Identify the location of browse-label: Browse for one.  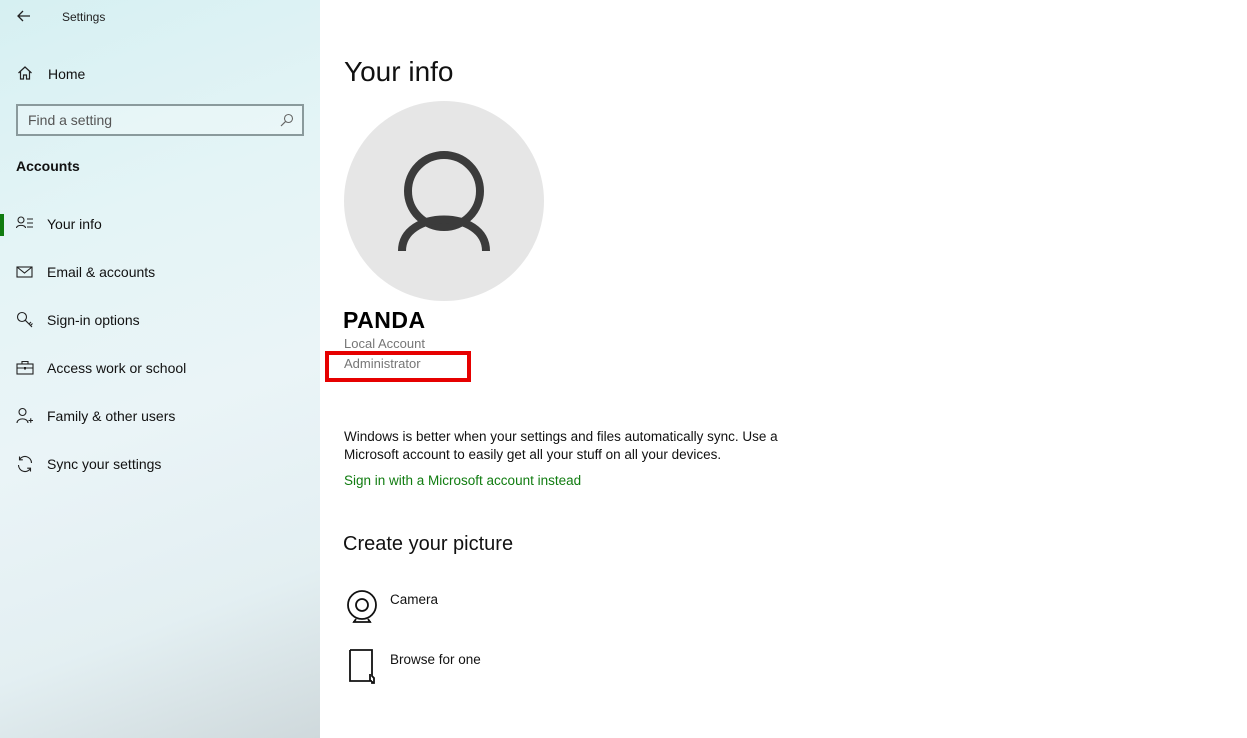
(435, 659).